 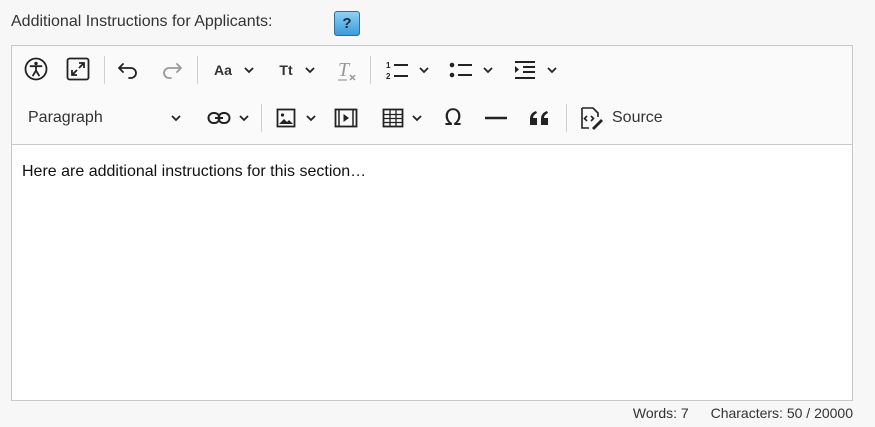 I want to click on undo-button, so click(x=128, y=70).